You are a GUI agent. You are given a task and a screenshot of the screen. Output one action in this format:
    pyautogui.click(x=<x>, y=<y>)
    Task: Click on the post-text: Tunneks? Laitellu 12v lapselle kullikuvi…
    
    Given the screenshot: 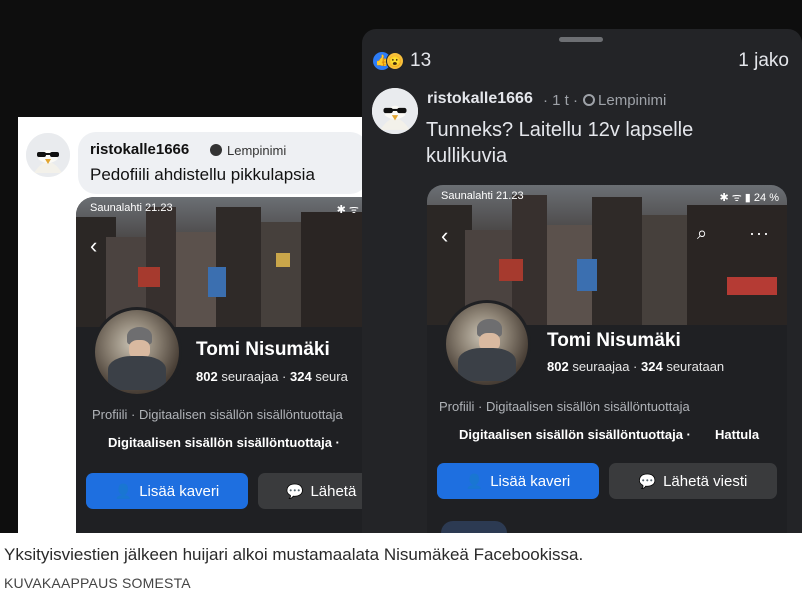 What is the action you would take?
    pyautogui.click(x=560, y=143)
    